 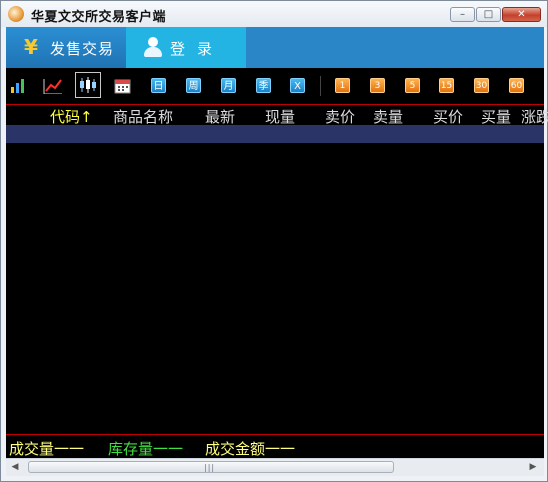 What do you see at coordinates (534, 116) in the screenshot?
I see `column-header-change: 涨跌` at bounding box center [534, 116].